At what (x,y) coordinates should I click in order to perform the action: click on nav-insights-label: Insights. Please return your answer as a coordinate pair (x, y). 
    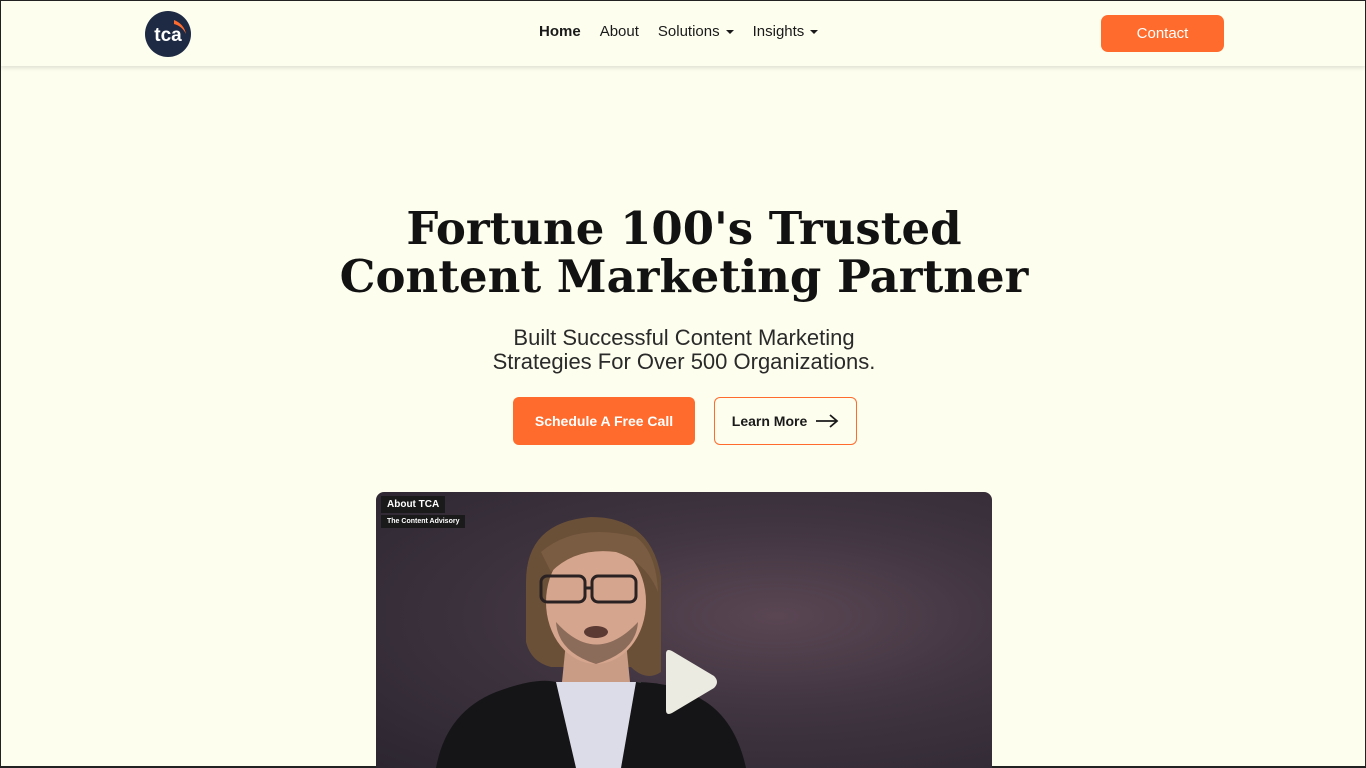
    Looking at the image, I should click on (778, 31).